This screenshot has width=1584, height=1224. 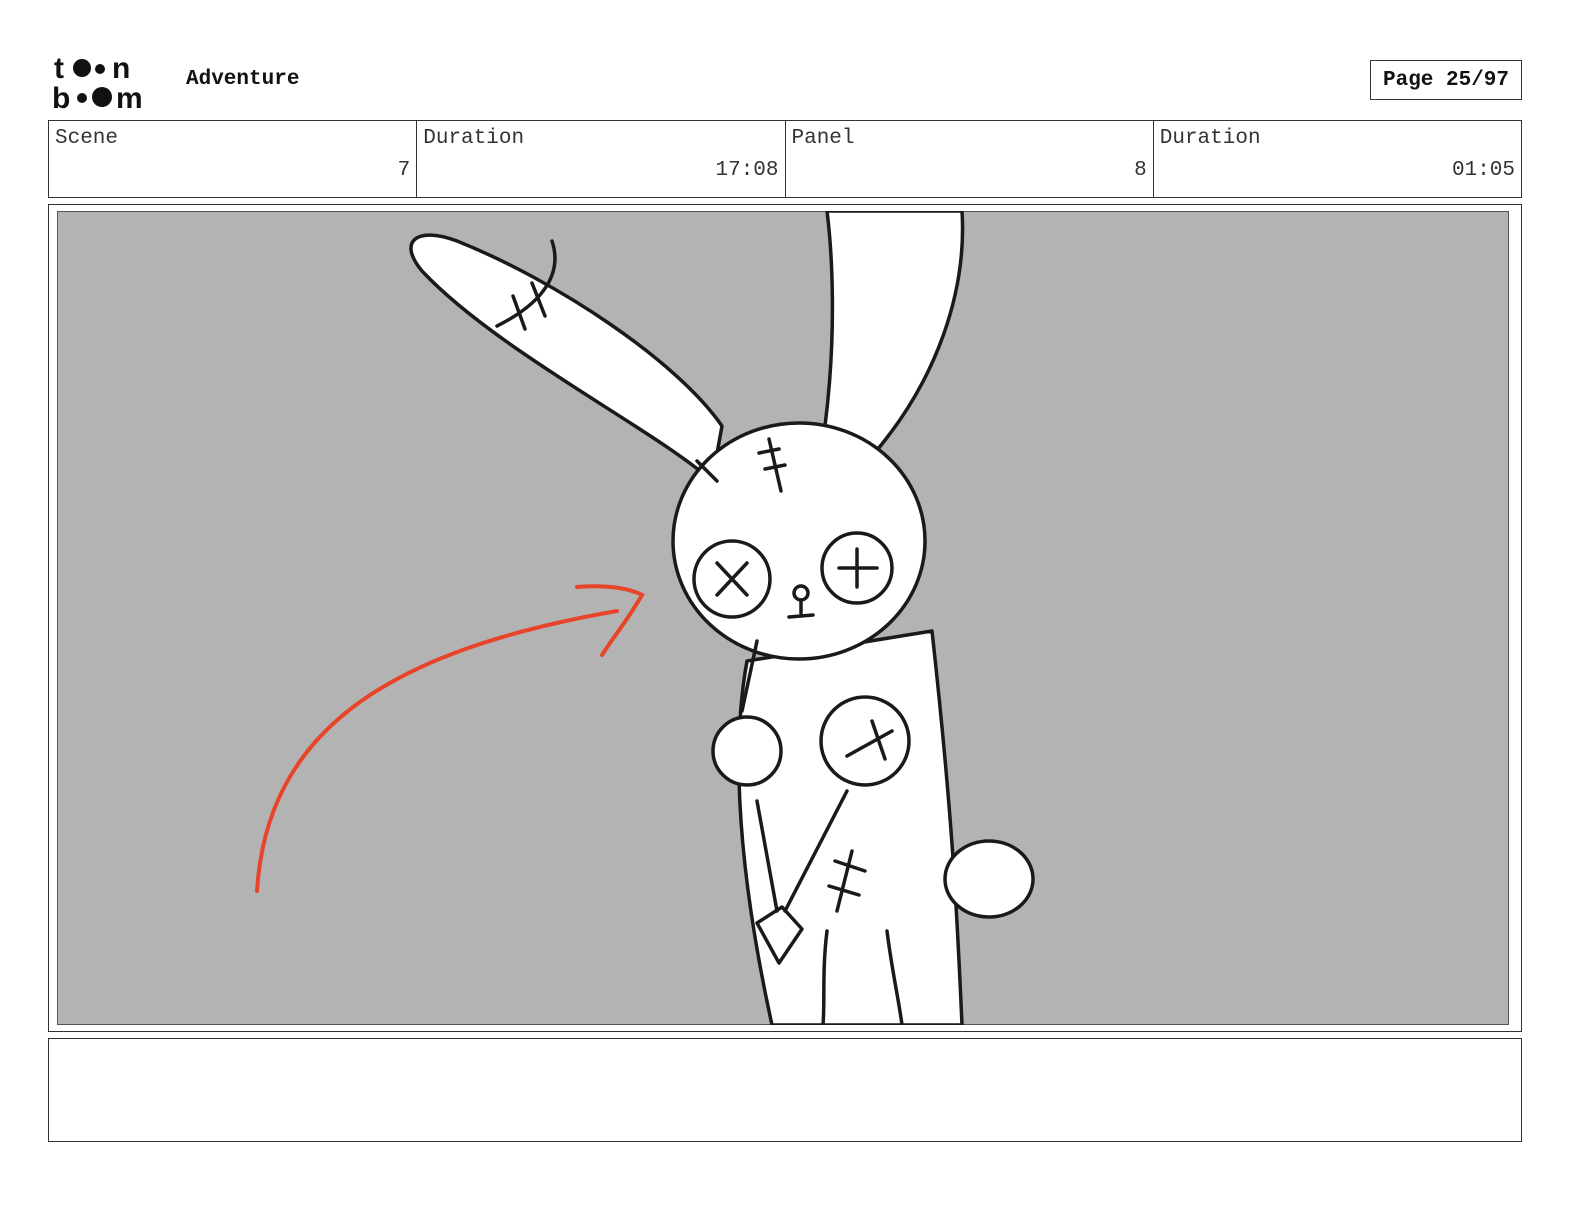 What do you see at coordinates (233, 159) in the screenshot?
I see `scene-cell: Scene 7` at bounding box center [233, 159].